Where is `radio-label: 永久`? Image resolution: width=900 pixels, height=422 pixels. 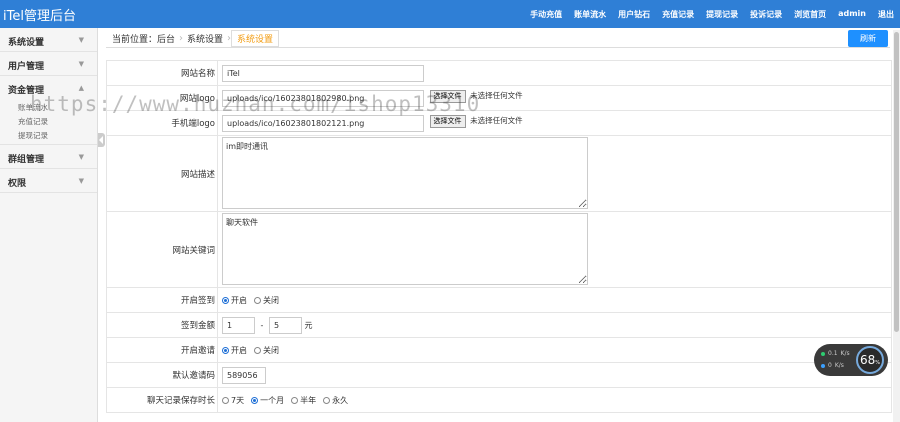 radio-label: 永久 is located at coordinates (340, 400).